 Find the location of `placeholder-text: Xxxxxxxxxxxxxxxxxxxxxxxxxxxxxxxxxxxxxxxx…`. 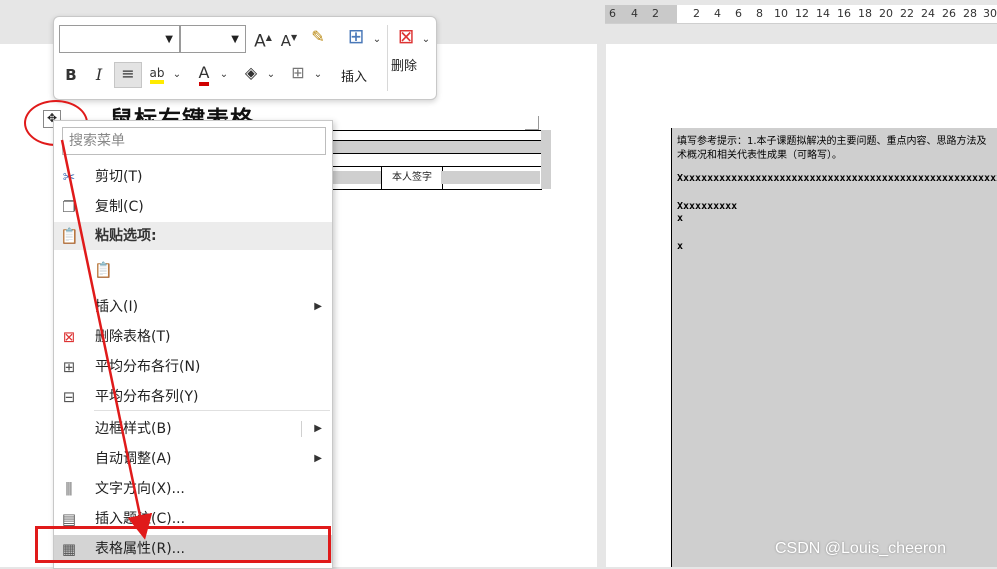

placeholder-text: Xxxxxxxxxxxxxxxxxxxxxxxxxxxxxxxxxxxxxxxx… is located at coordinates (837, 178).